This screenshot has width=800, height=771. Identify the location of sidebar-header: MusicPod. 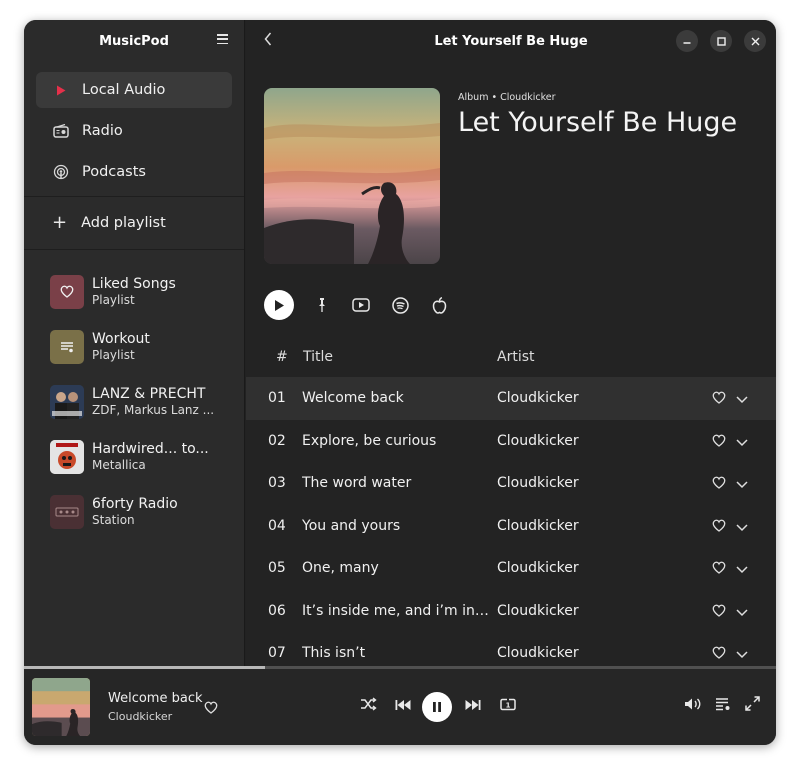
(134, 41).